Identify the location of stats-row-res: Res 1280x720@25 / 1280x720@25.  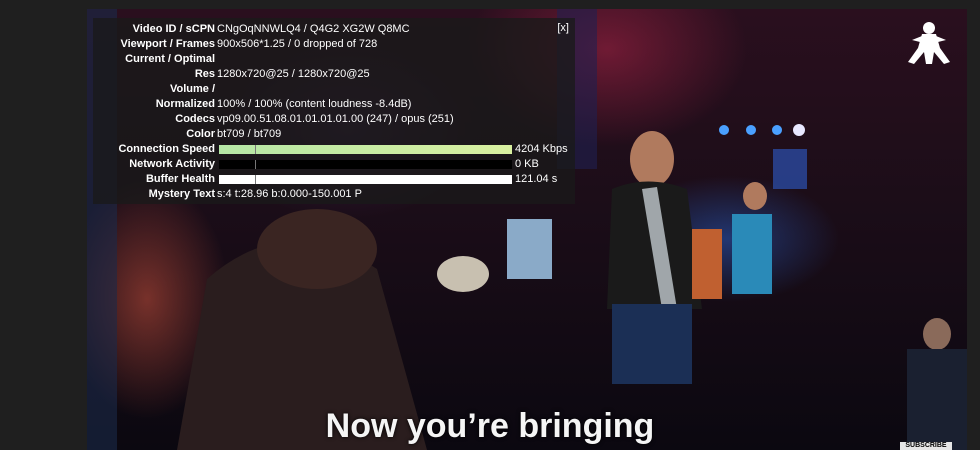
(334, 74).